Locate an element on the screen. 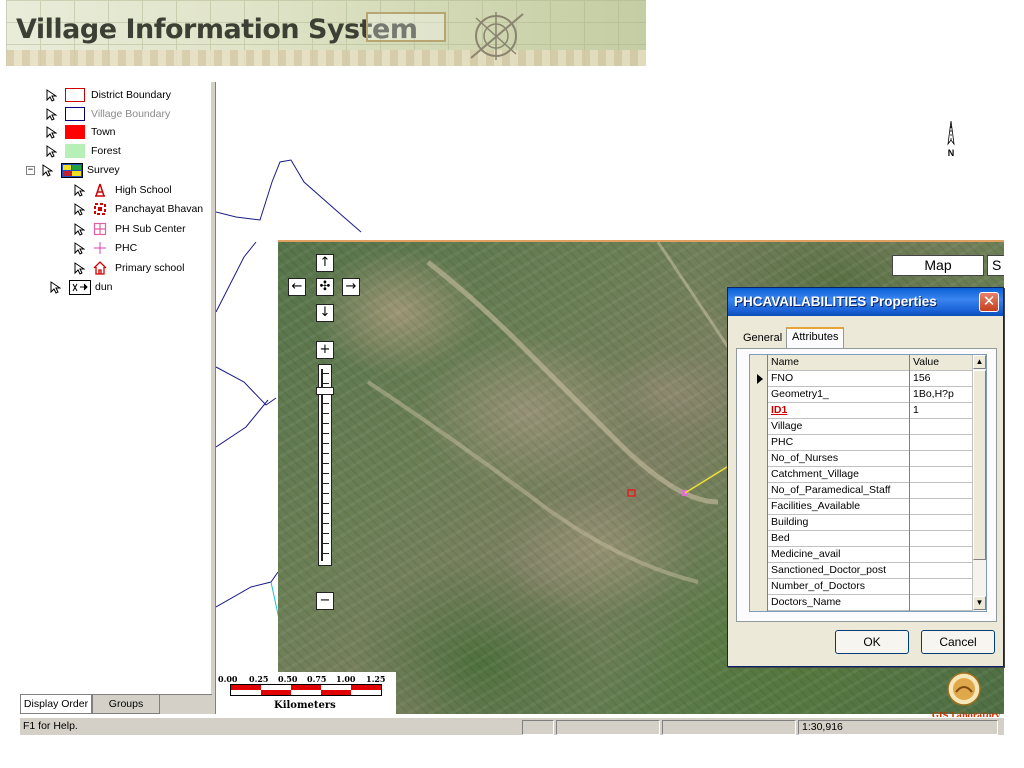  field-value: 1 is located at coordinates (942, 411).